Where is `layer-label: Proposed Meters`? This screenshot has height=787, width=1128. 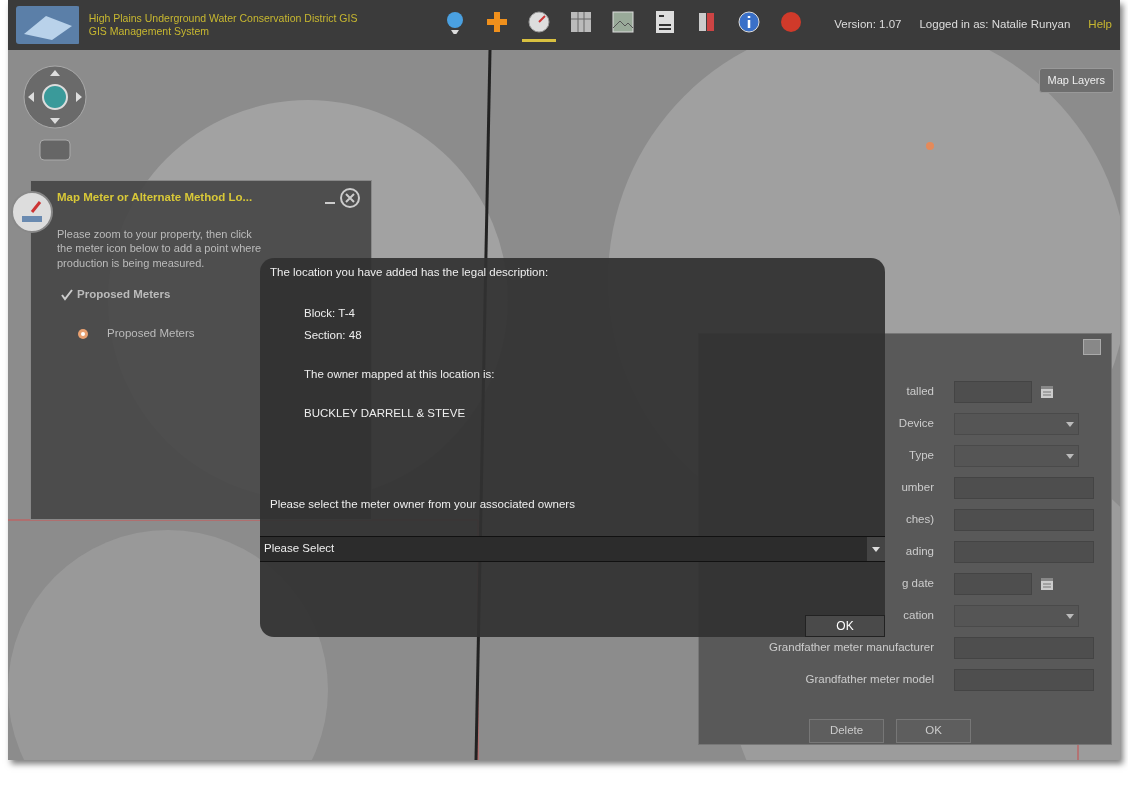
layer-label: Proposed Meters is located at coordinates (124, 294).